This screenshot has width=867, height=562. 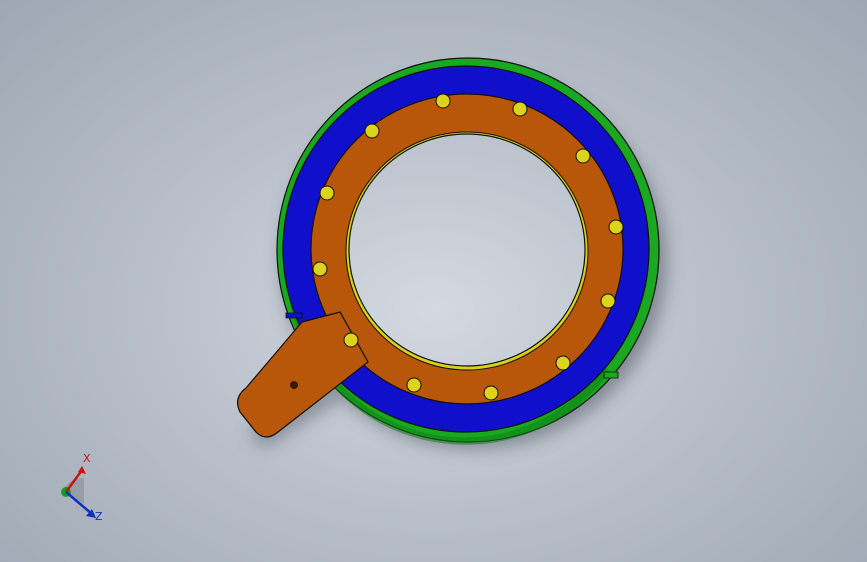 What do you see at coordinates (611, 375) in the screenshot?
I see `right-notch` at bounding box center [611, 375].